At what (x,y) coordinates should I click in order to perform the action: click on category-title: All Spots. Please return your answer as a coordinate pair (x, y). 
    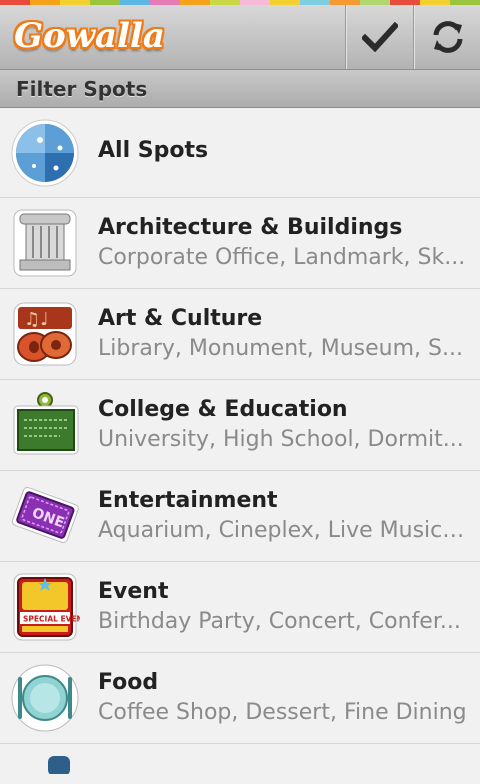
    Looking at the image, I should click on (153, 150).